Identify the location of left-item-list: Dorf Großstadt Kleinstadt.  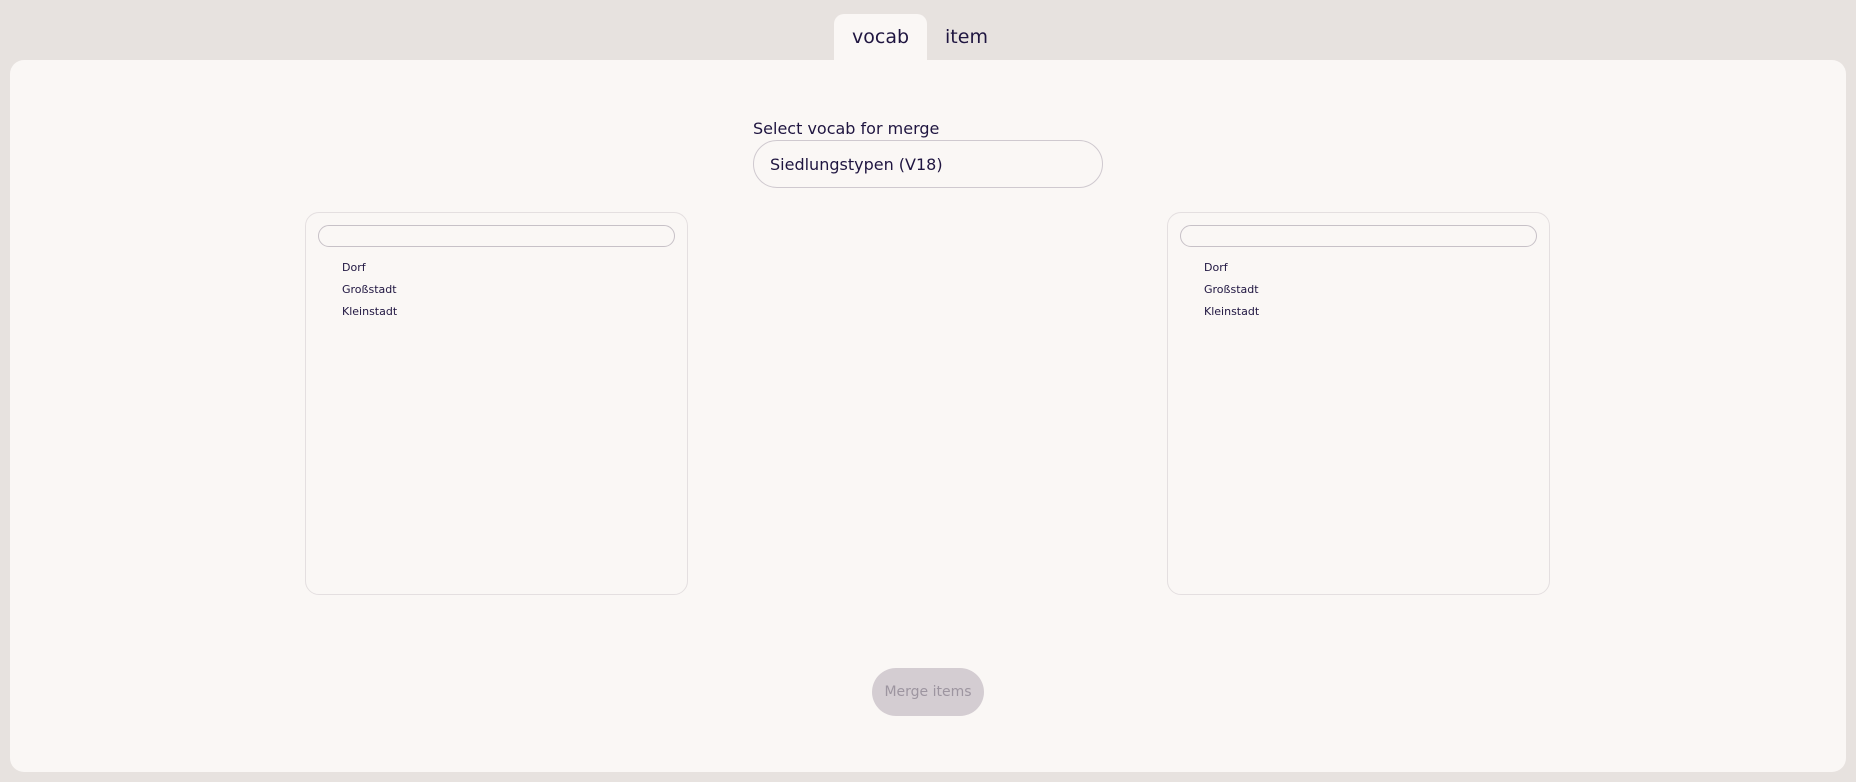
(496, 403).